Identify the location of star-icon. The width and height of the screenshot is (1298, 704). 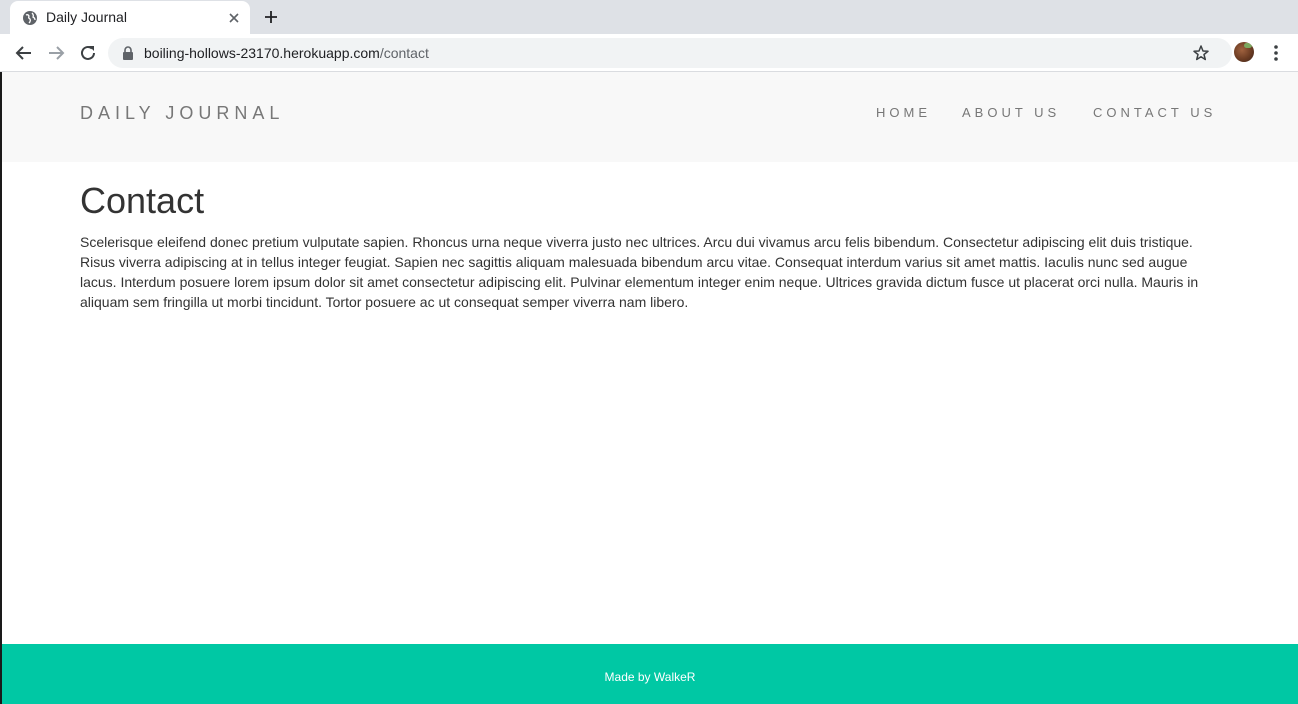
(1201, 53).